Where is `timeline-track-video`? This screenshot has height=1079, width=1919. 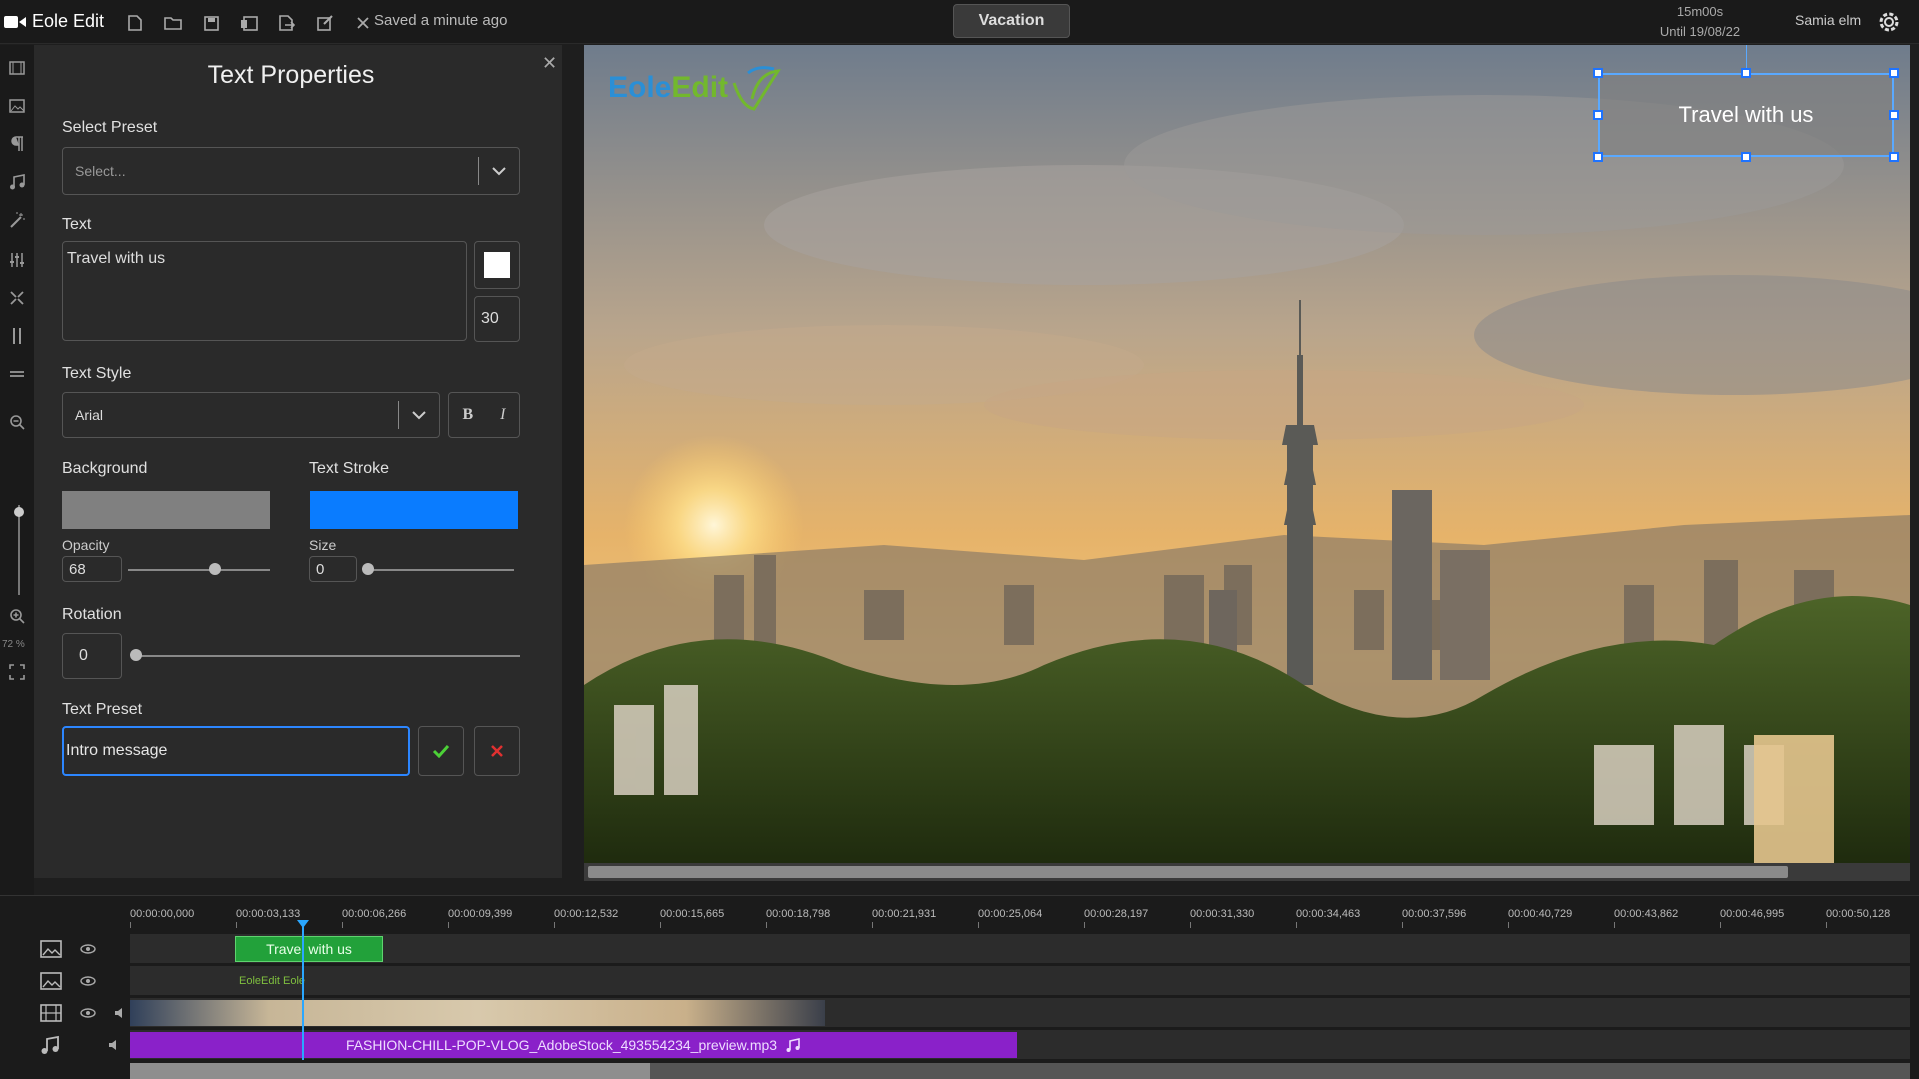
timeline-track-video is located at coordinates (1020, 1013).